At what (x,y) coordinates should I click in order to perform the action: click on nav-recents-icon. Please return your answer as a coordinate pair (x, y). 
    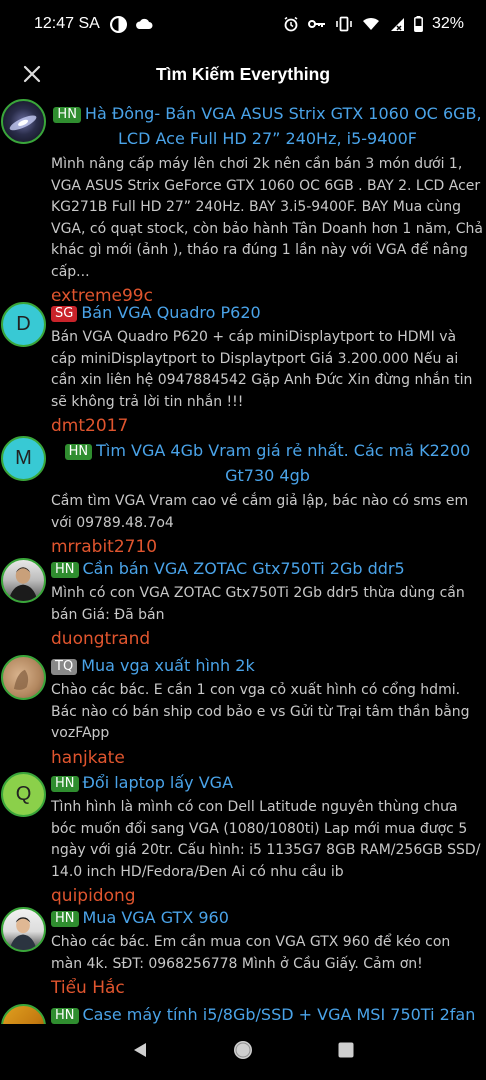
    Looking at the image, I should click on (346, 1050).